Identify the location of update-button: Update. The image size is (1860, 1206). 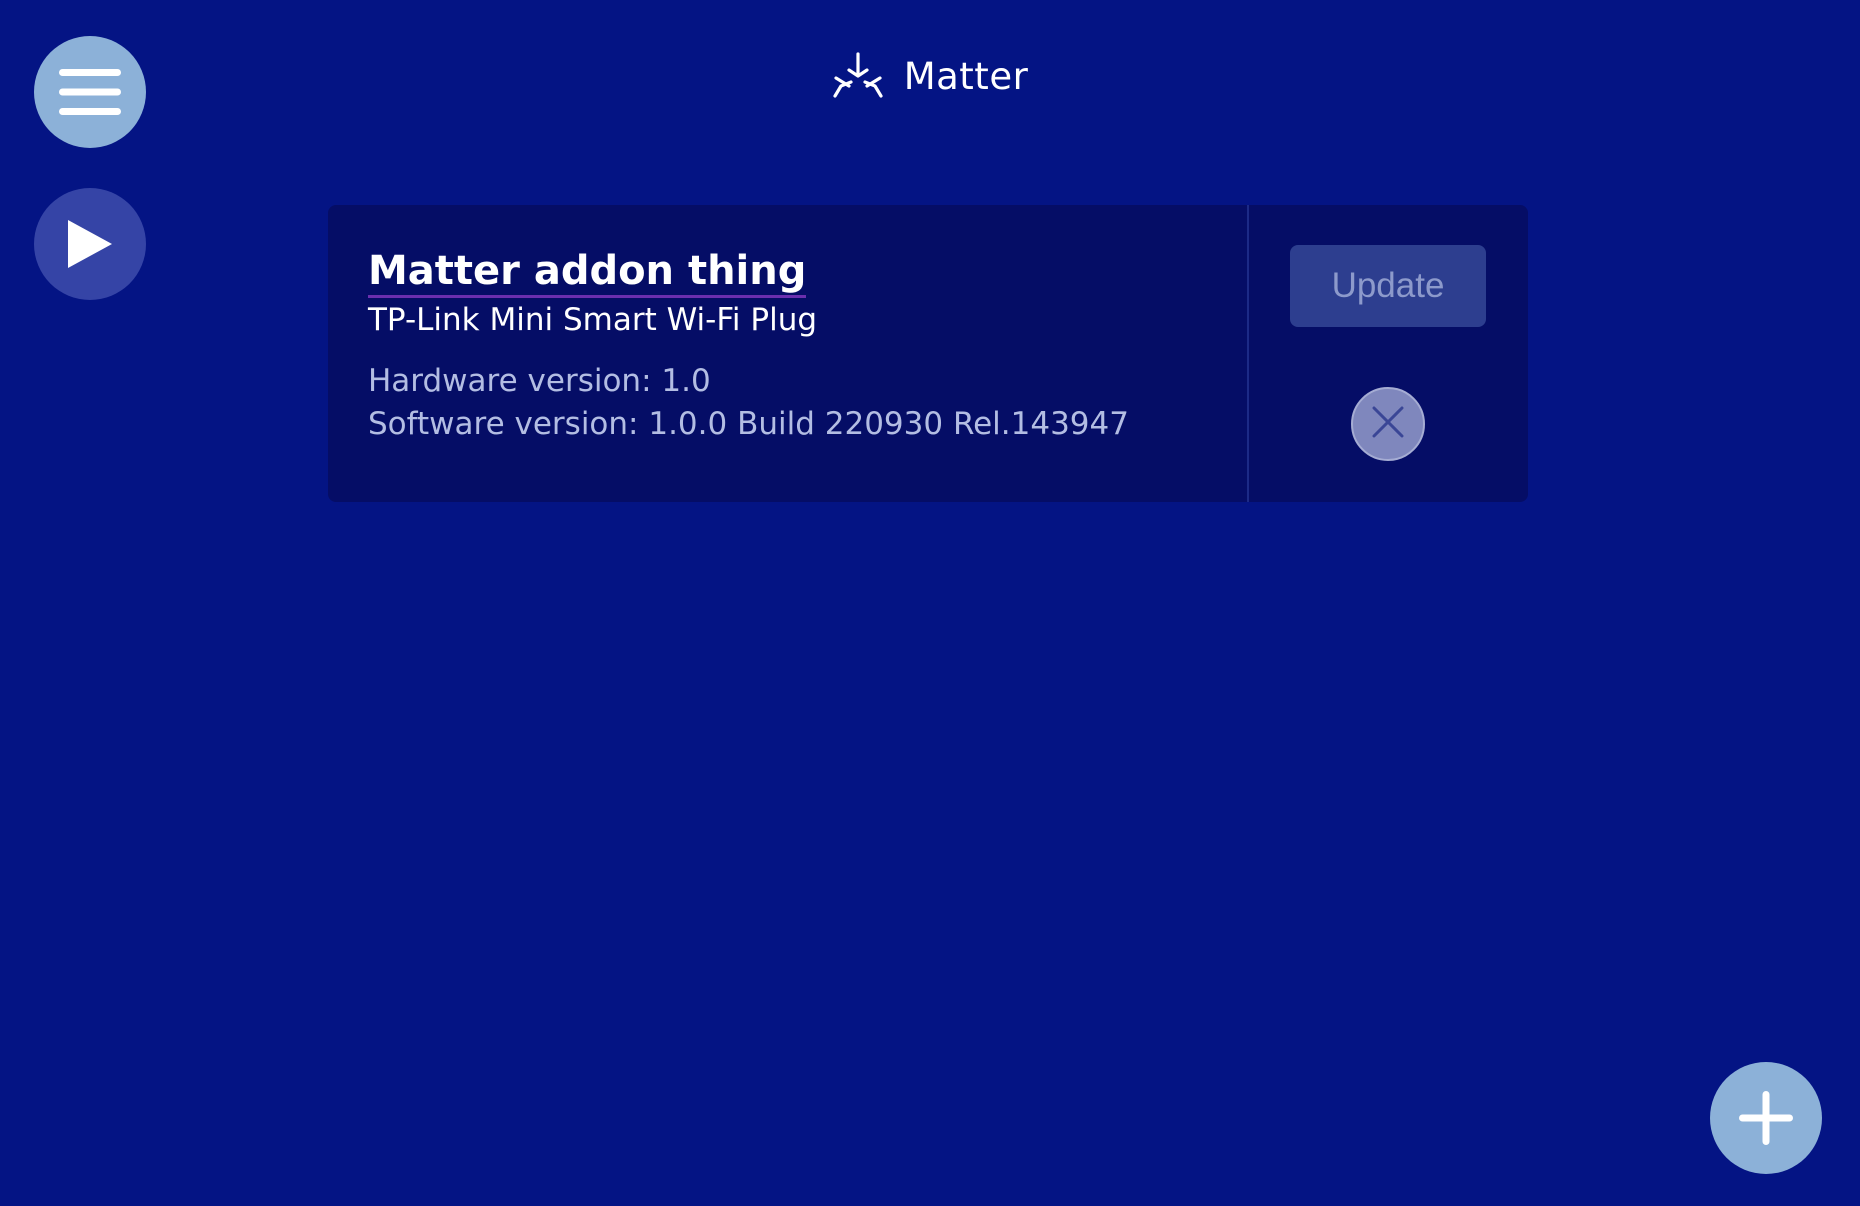
(1388, 286).